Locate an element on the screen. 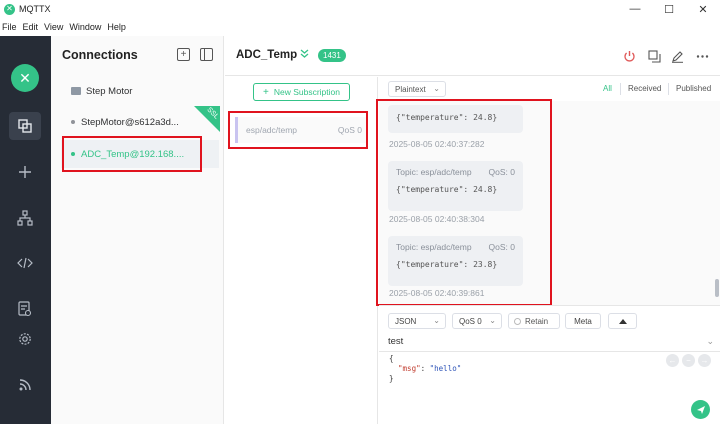 Image resolution: width=720 pixels, height=424 pixels. meta-button: Meta is located at coordinates (583, 321).